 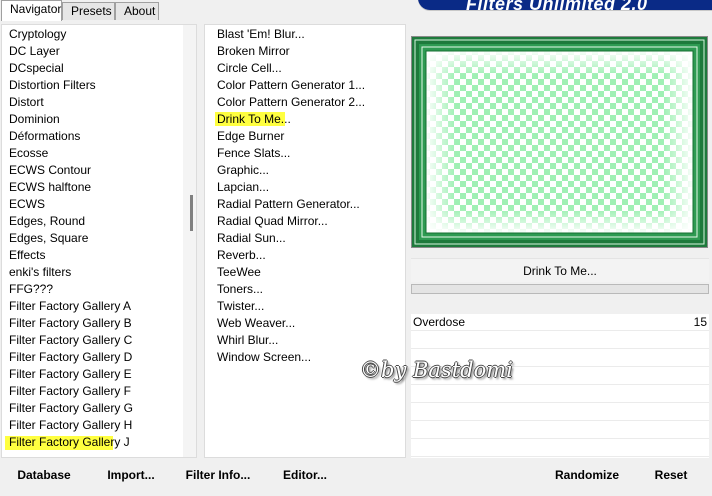 What do you see at coordinates (47, 221) in the screenshot?
I see `category-item: Edges, Round` at bounding box center [47, 221].